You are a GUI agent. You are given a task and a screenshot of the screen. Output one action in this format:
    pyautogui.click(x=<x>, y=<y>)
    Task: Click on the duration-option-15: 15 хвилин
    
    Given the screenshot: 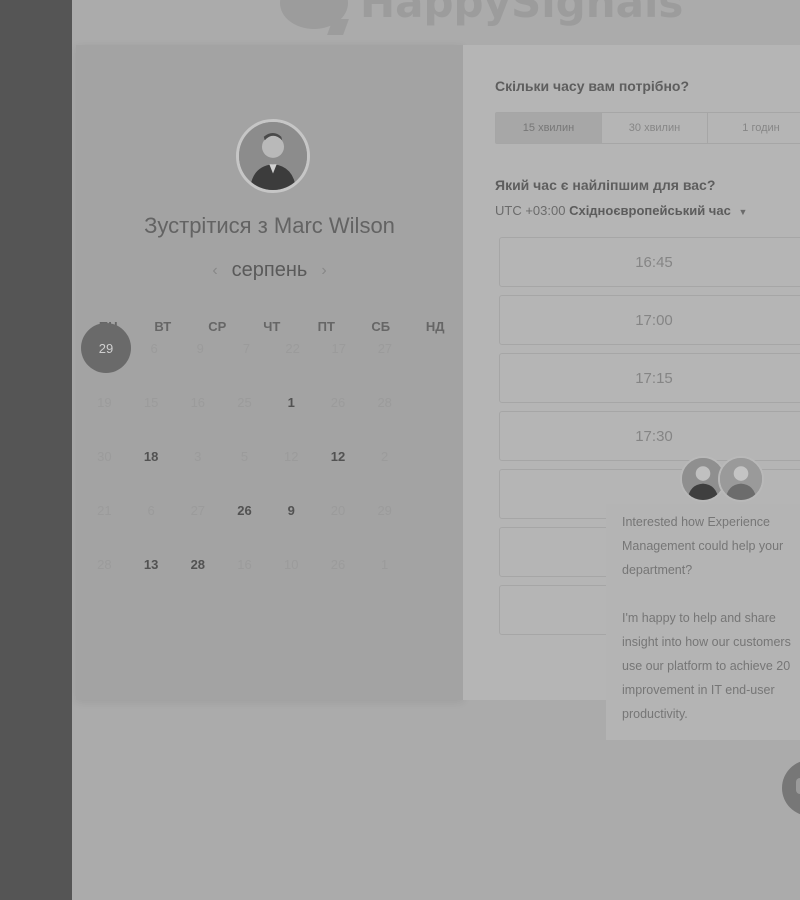 What is the action you would take?
    pyautogui.click(x=549, y=128)
    